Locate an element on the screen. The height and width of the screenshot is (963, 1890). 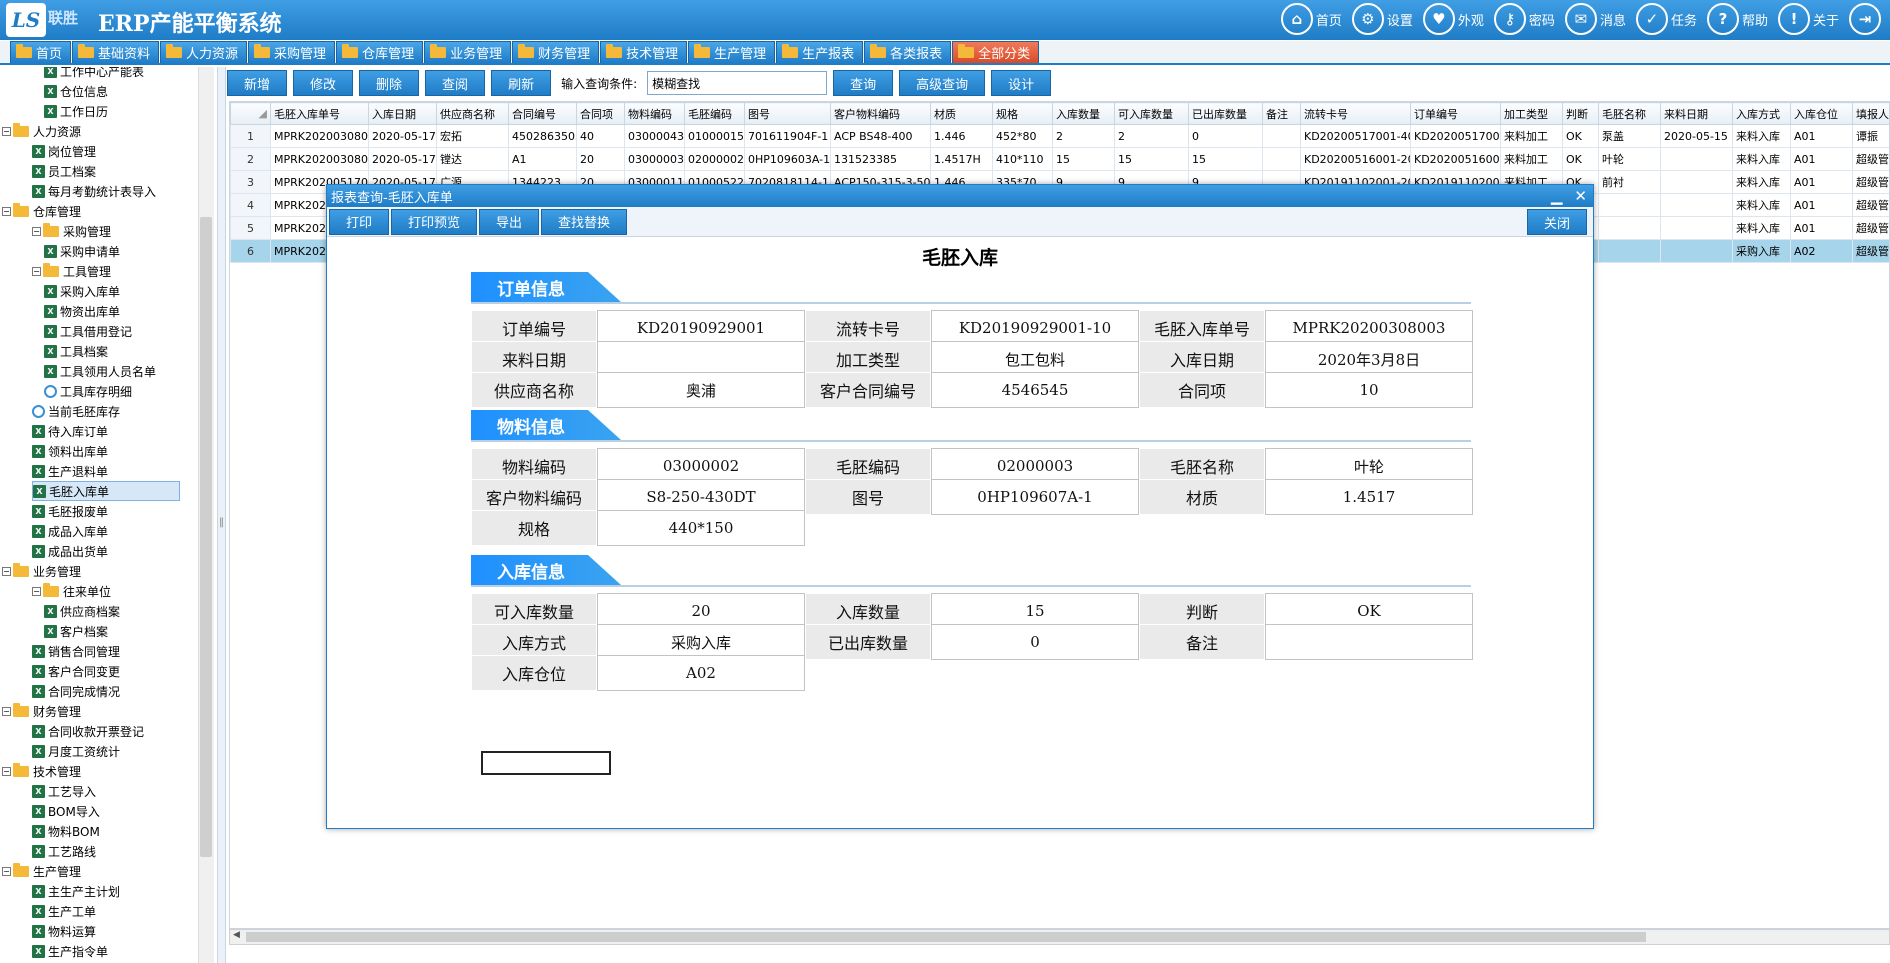
scroll-left-icon: ◀ is located at coordinates (236, 935).